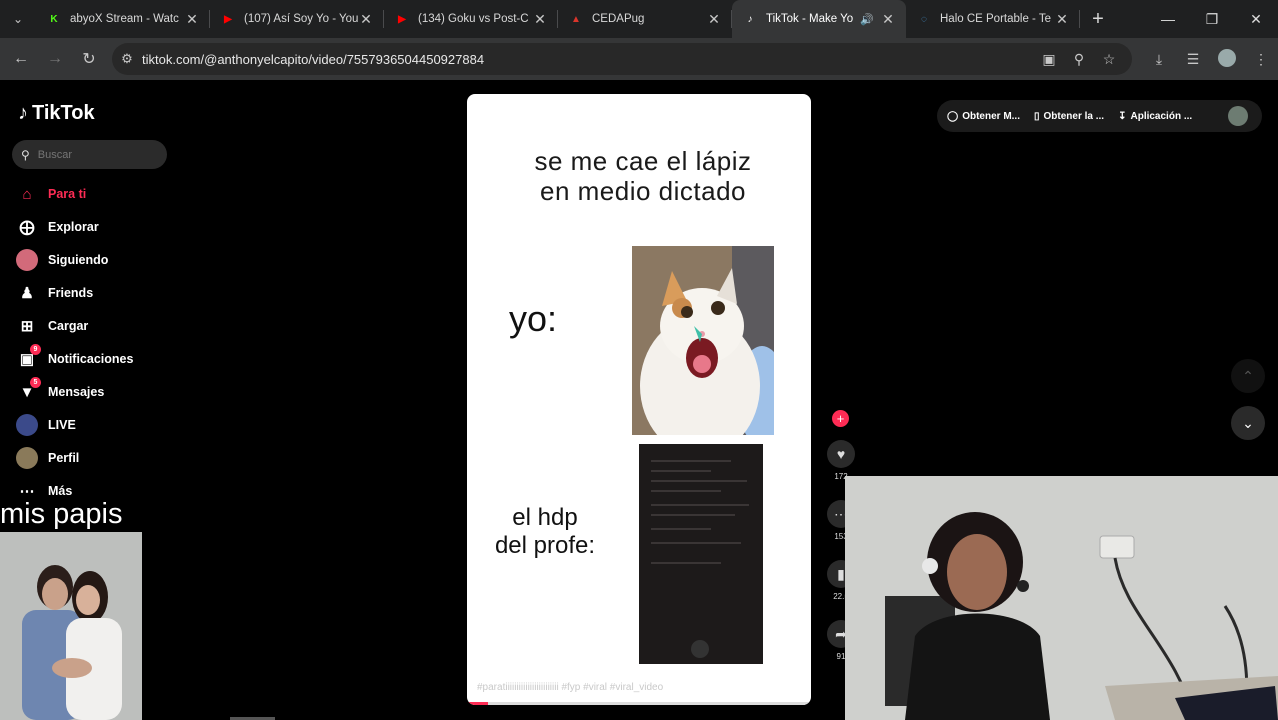  I want to click on browser-tab: ◌ Halo CE Portable - Te ✕, so click(993, 19).